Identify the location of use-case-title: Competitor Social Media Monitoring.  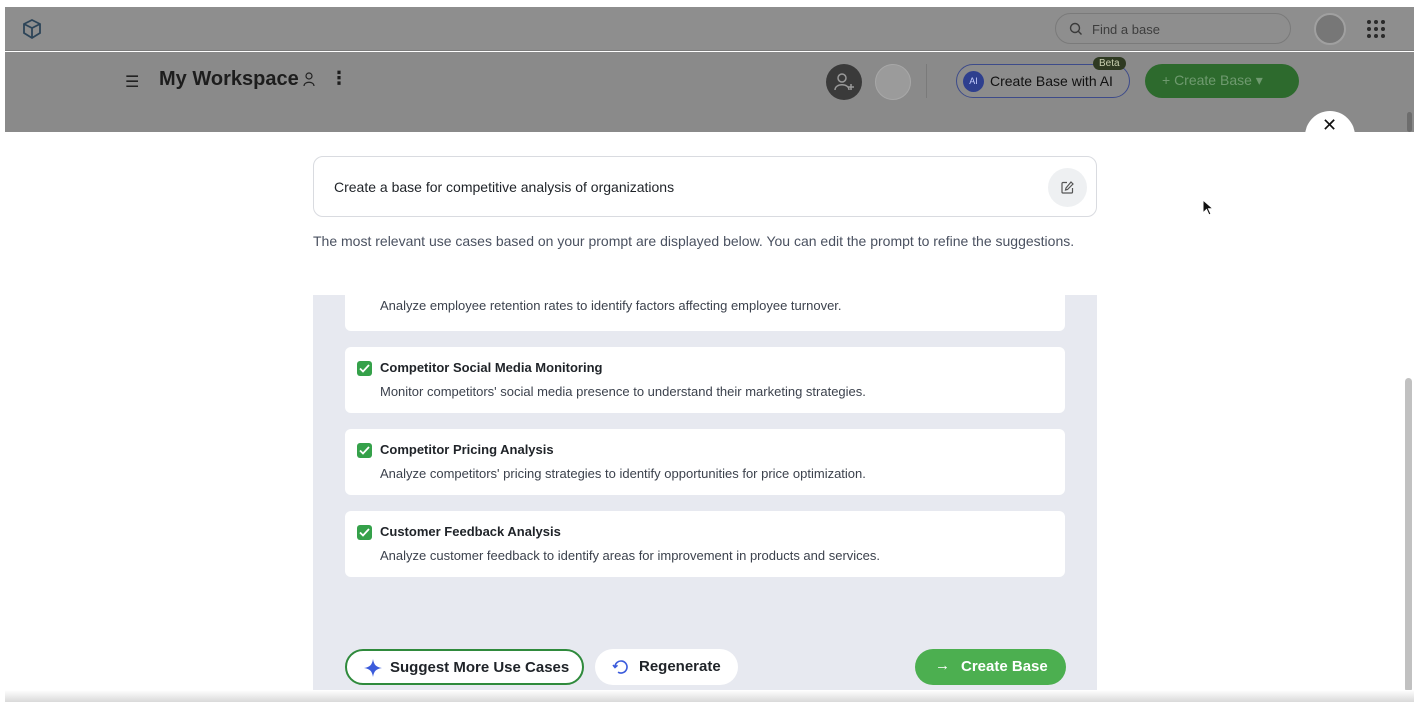
(491, 367).